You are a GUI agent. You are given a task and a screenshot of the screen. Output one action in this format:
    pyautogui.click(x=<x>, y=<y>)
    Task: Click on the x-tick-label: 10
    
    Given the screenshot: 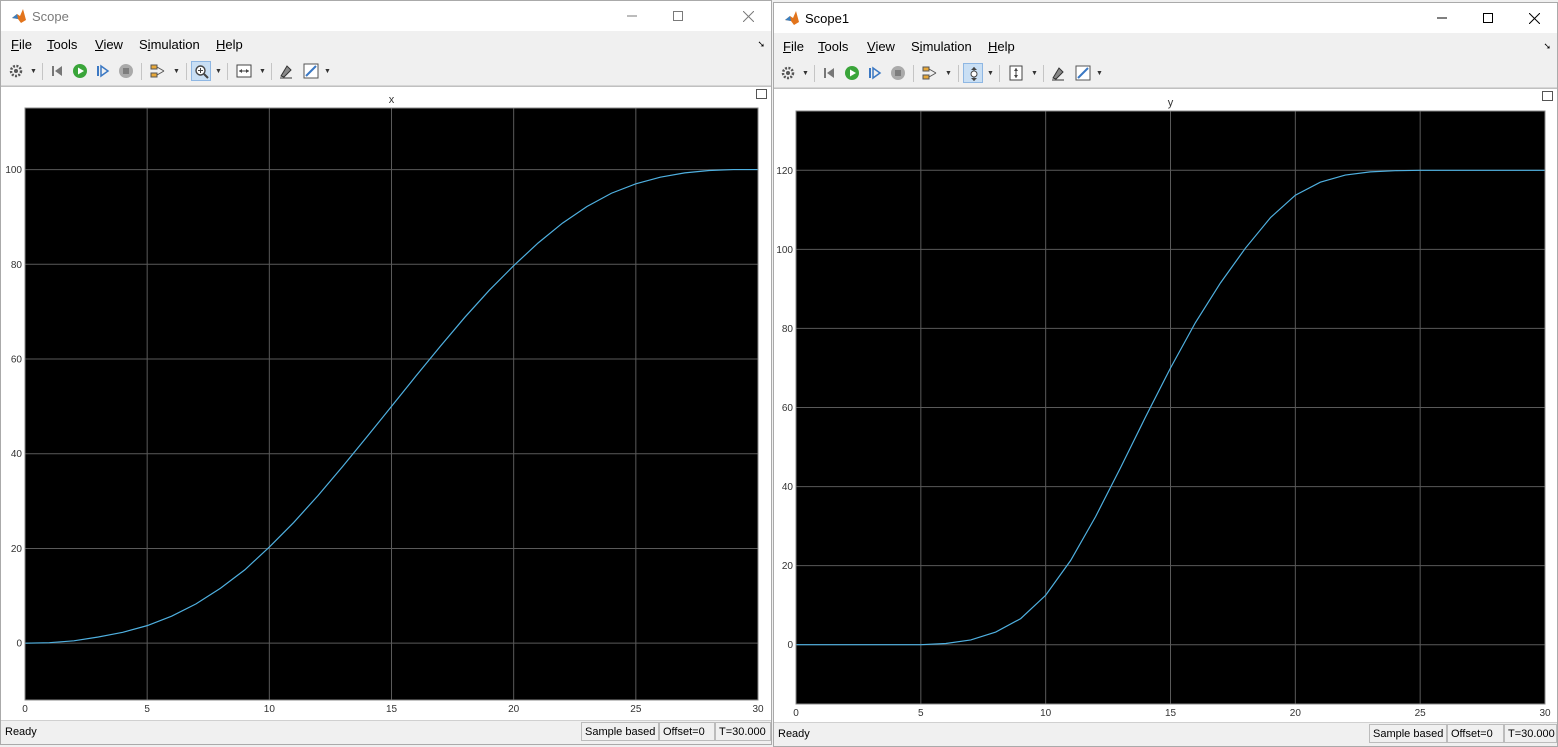 What is the action you would take?
    pyautogui.click(x=1046, y=713)
    